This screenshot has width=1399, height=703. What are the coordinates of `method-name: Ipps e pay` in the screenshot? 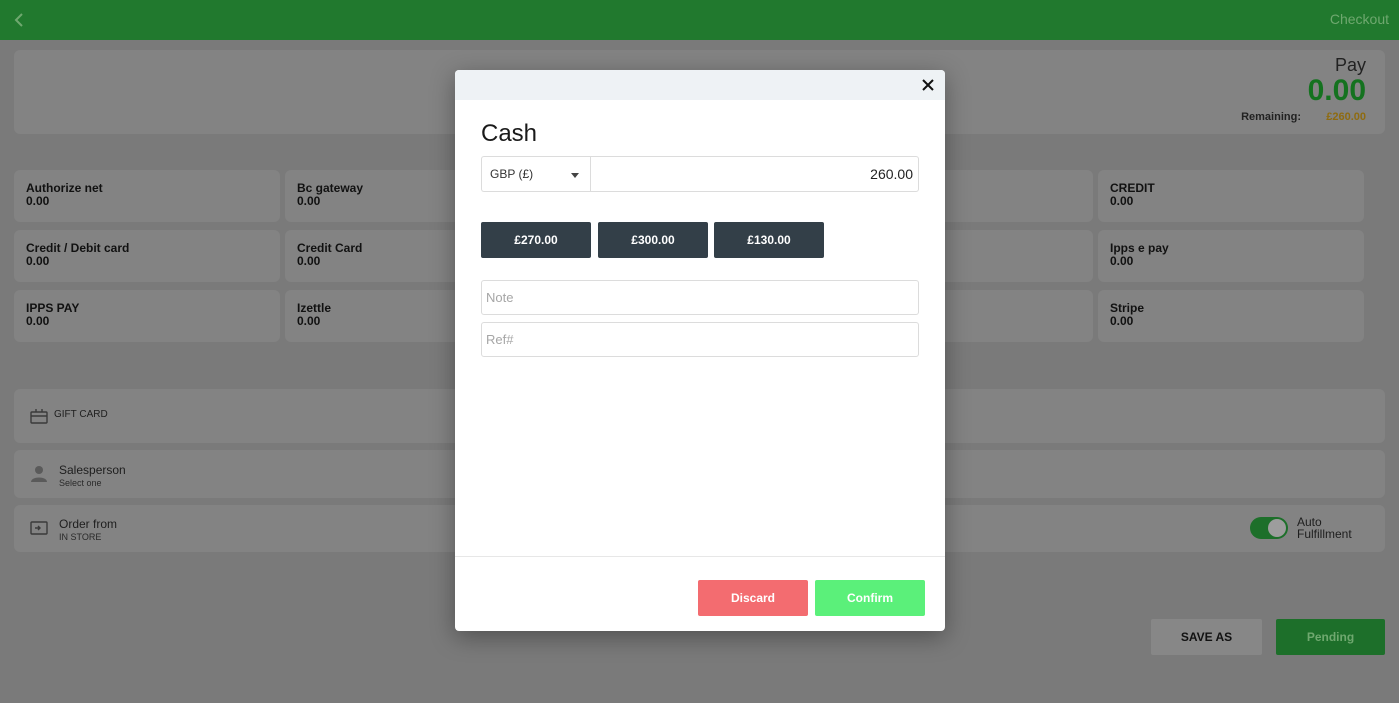 It's located at (1139, 248).